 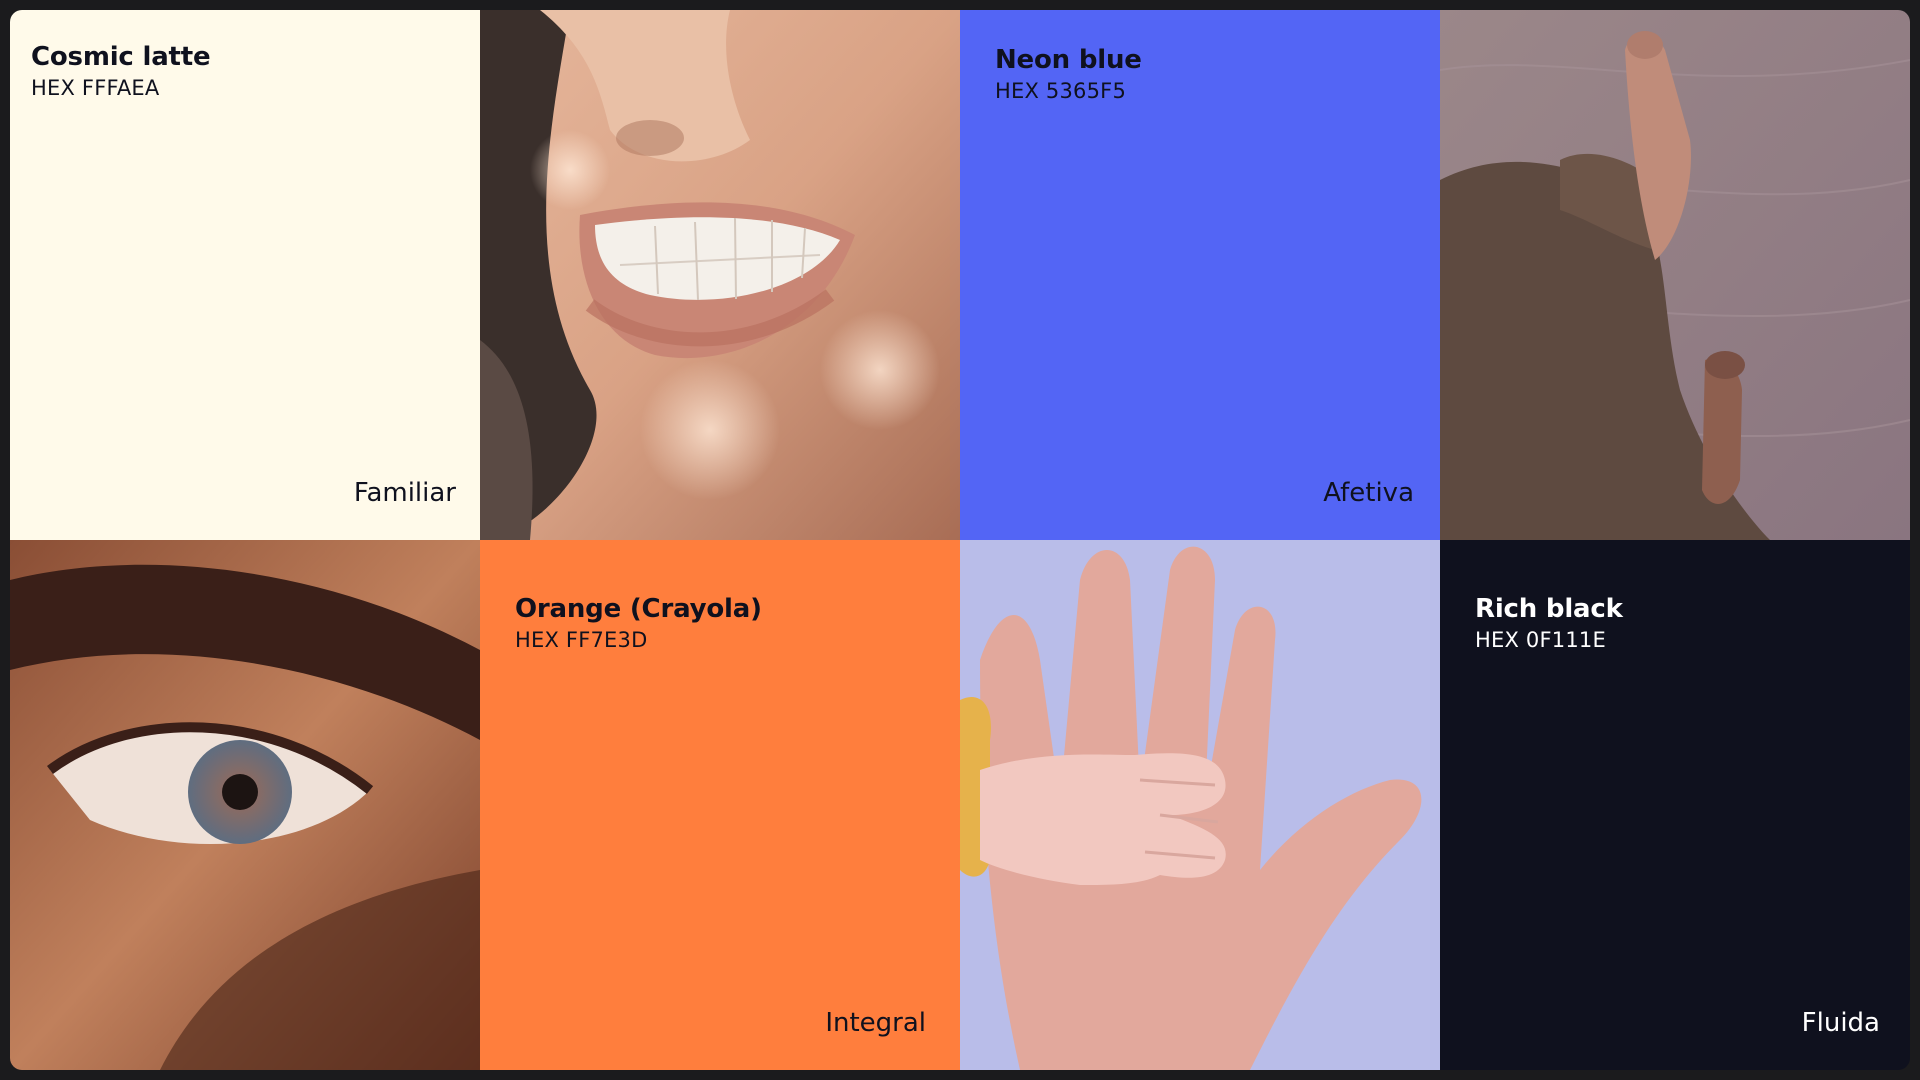 What do you see at coordinates (121, 57) in the screenshot?
I see `swatch-name: Cosmic latte` at bounding box center [121, 57].